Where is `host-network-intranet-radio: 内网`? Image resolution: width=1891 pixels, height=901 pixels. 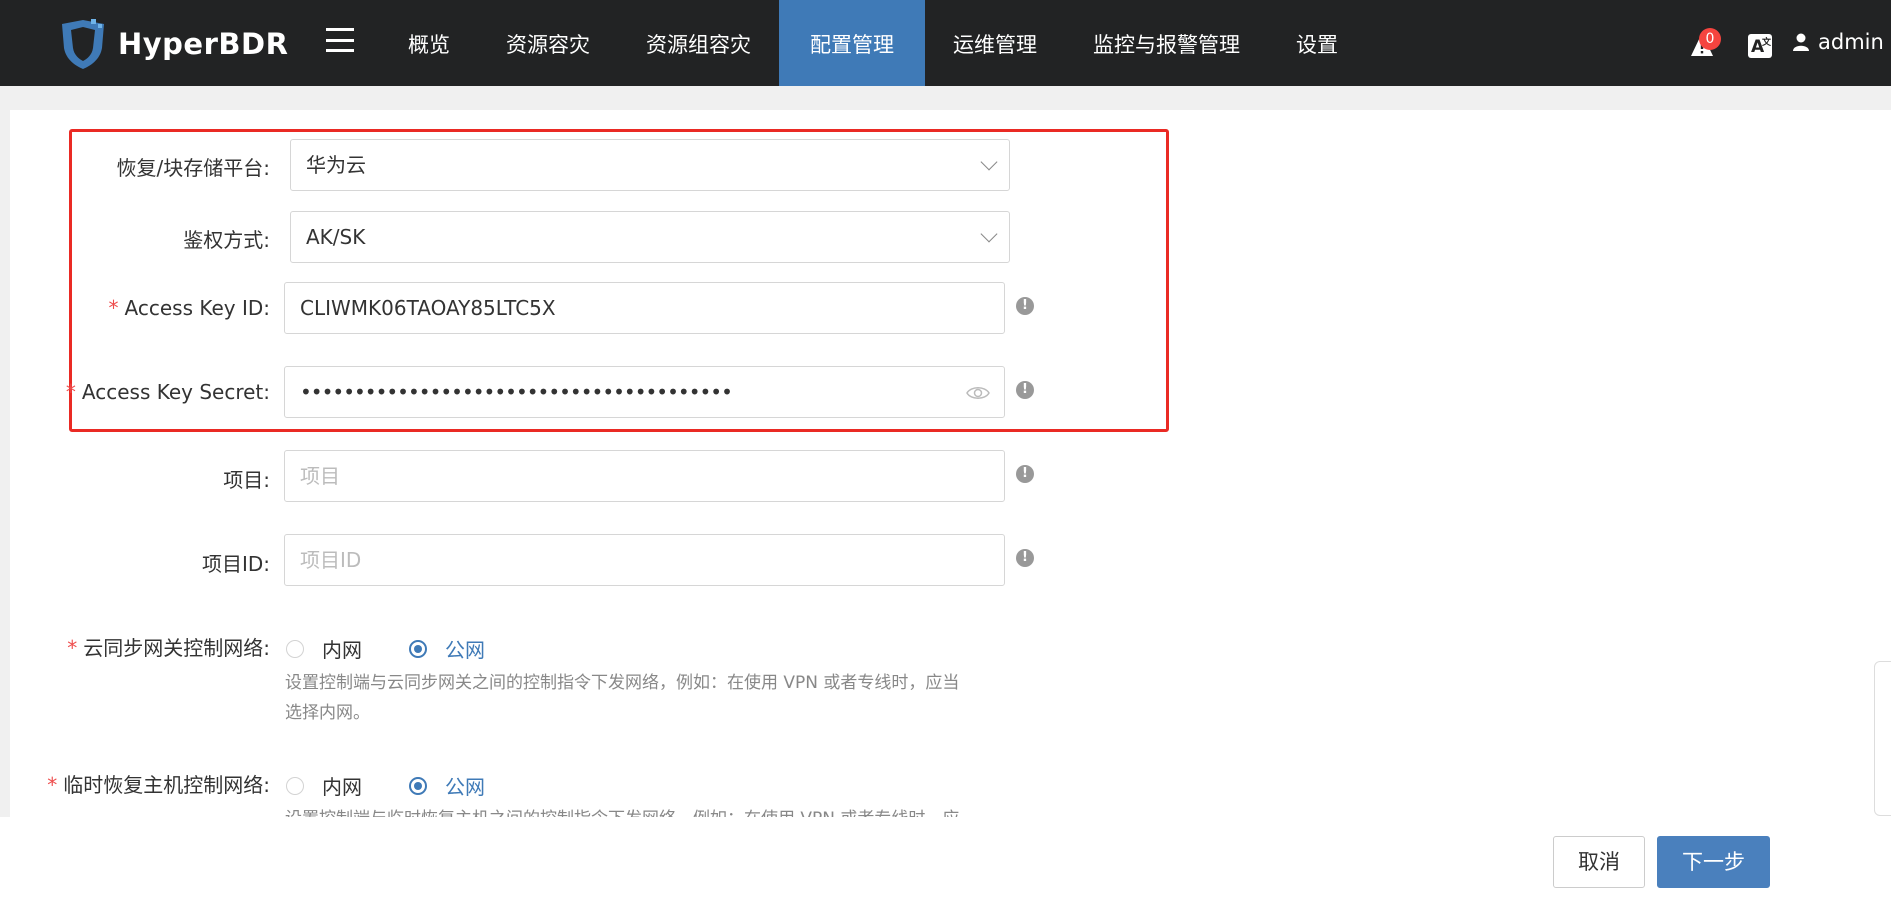
host-network-intranet-radio: 内网 is located at coordinates (324, 785).